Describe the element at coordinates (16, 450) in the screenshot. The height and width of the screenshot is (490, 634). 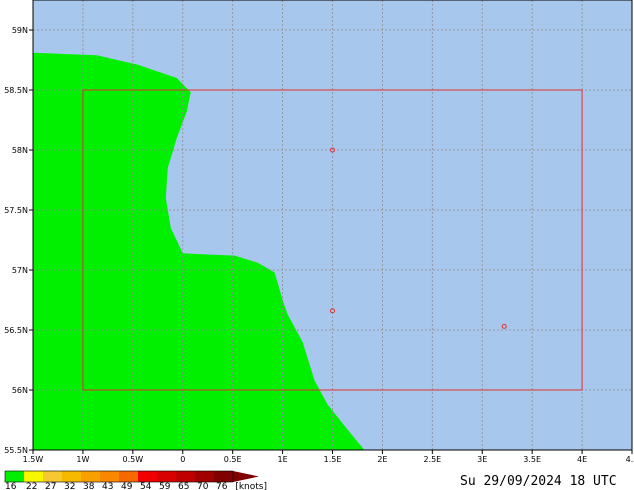
I see `y-tick-label: 55.5N` at that location.